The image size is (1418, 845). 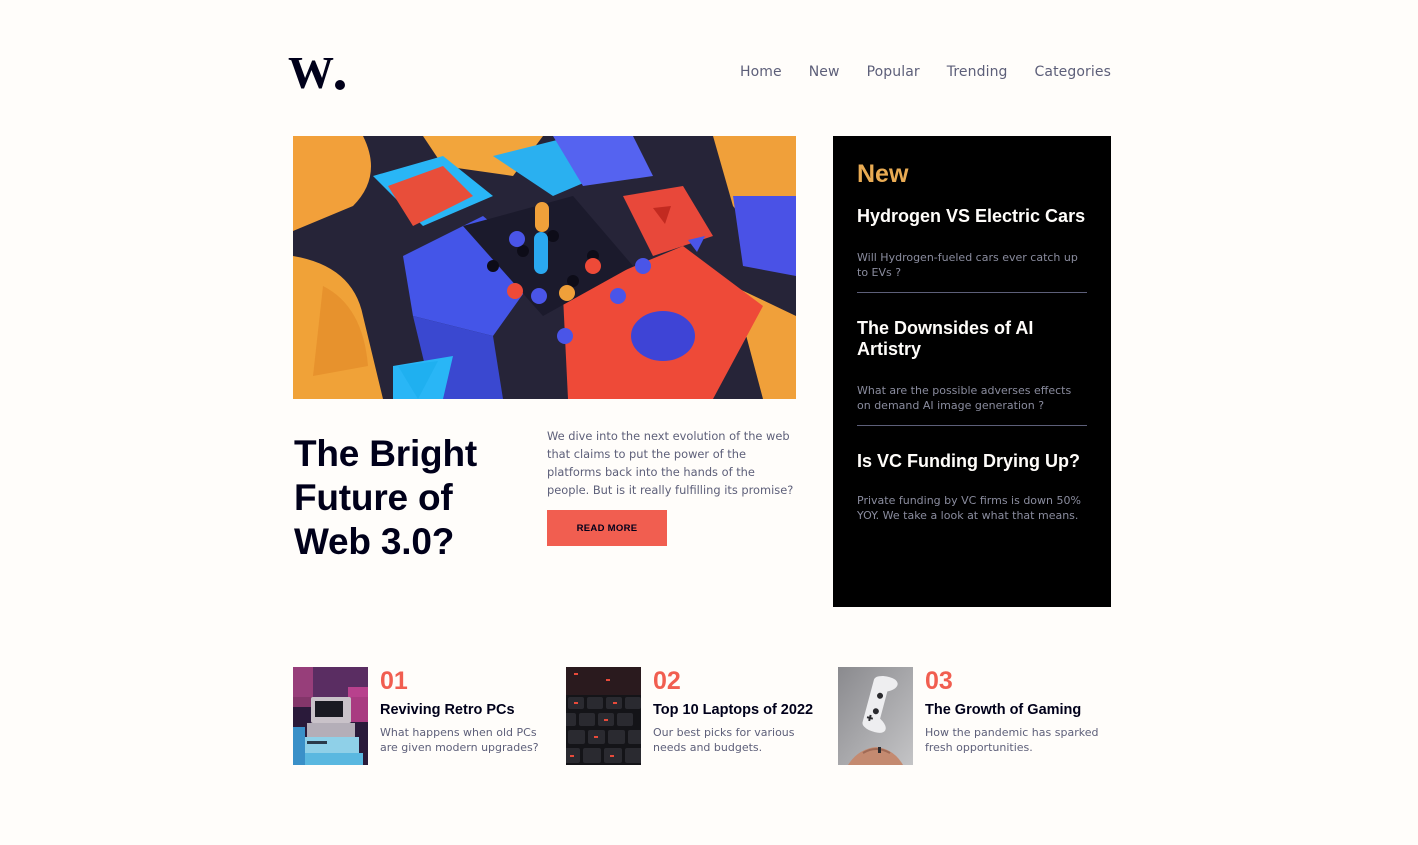 What do you see at coordinates (893, 72) in the screenshot?
I see `nav-popular: Popular` at bounding box center [893, 72].